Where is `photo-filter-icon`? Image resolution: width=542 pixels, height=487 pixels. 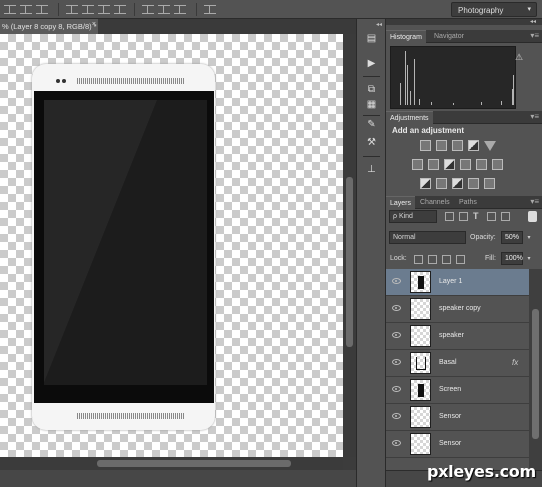 photo-filter-icon is located at coordinates (465, 164).